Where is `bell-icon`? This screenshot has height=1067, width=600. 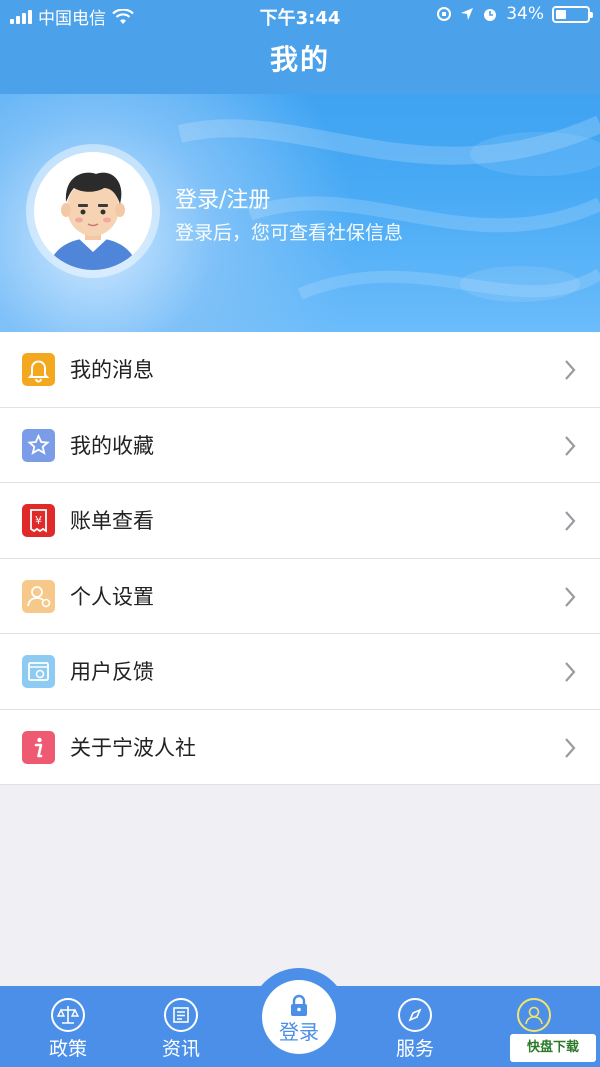
bell-icon is located at coordinates (38, 369).